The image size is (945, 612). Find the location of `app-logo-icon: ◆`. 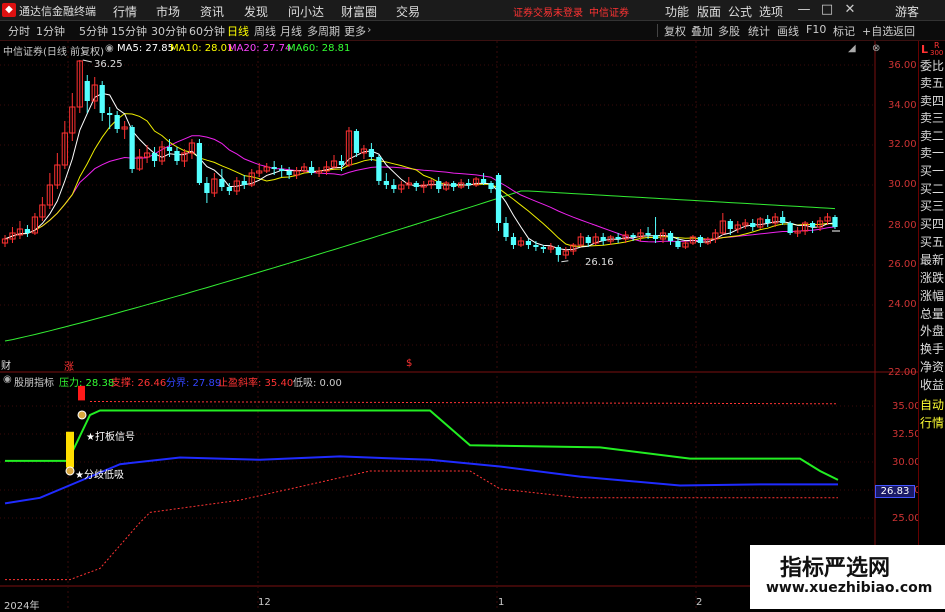

app-logo-icon: ◆ is located at coordinates (9, 10).